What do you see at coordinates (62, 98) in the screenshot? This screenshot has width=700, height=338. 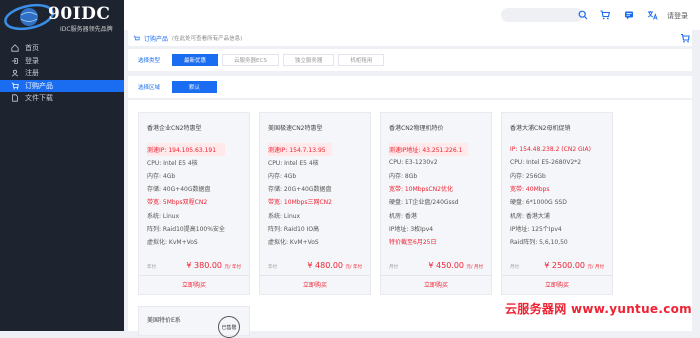 I see `sidebar-item-download: 文件下载` at bounding box center [62, 98].